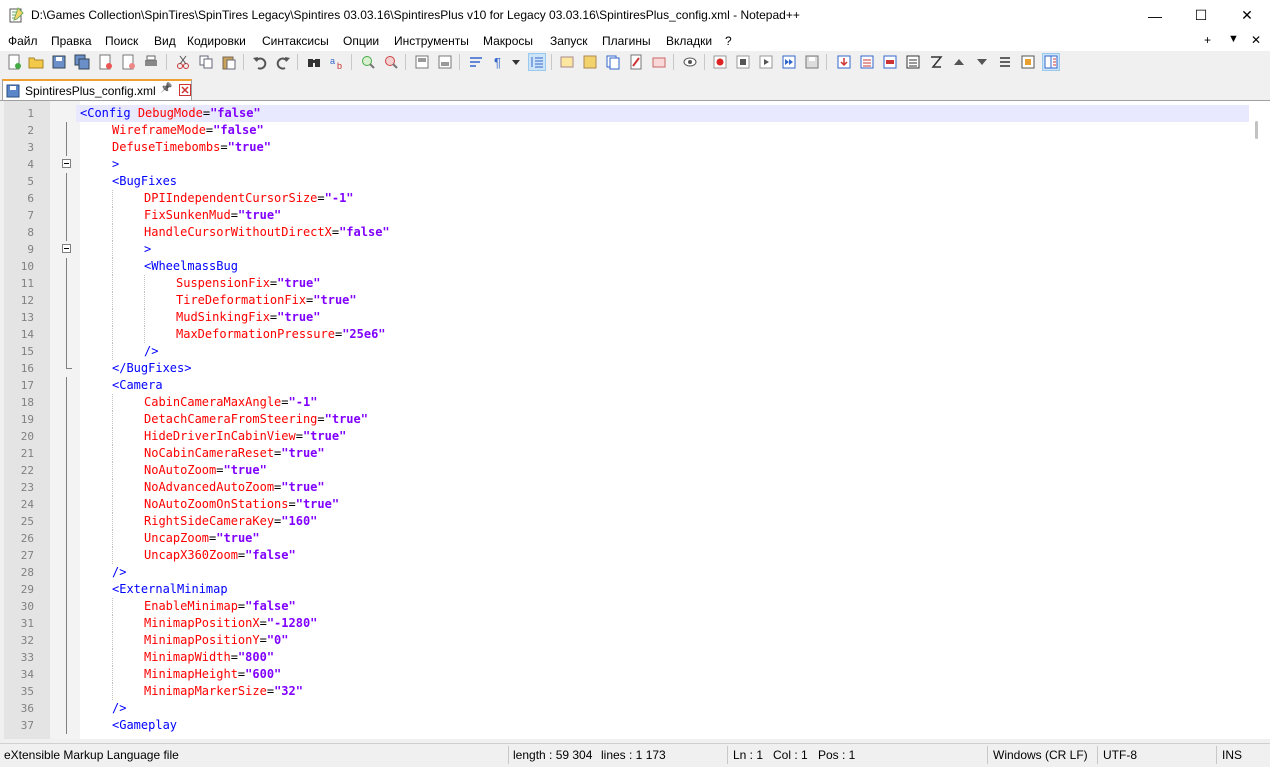 This screenshot has height=767, width=1270. I want to click on undo-icon, so click(260, 62).